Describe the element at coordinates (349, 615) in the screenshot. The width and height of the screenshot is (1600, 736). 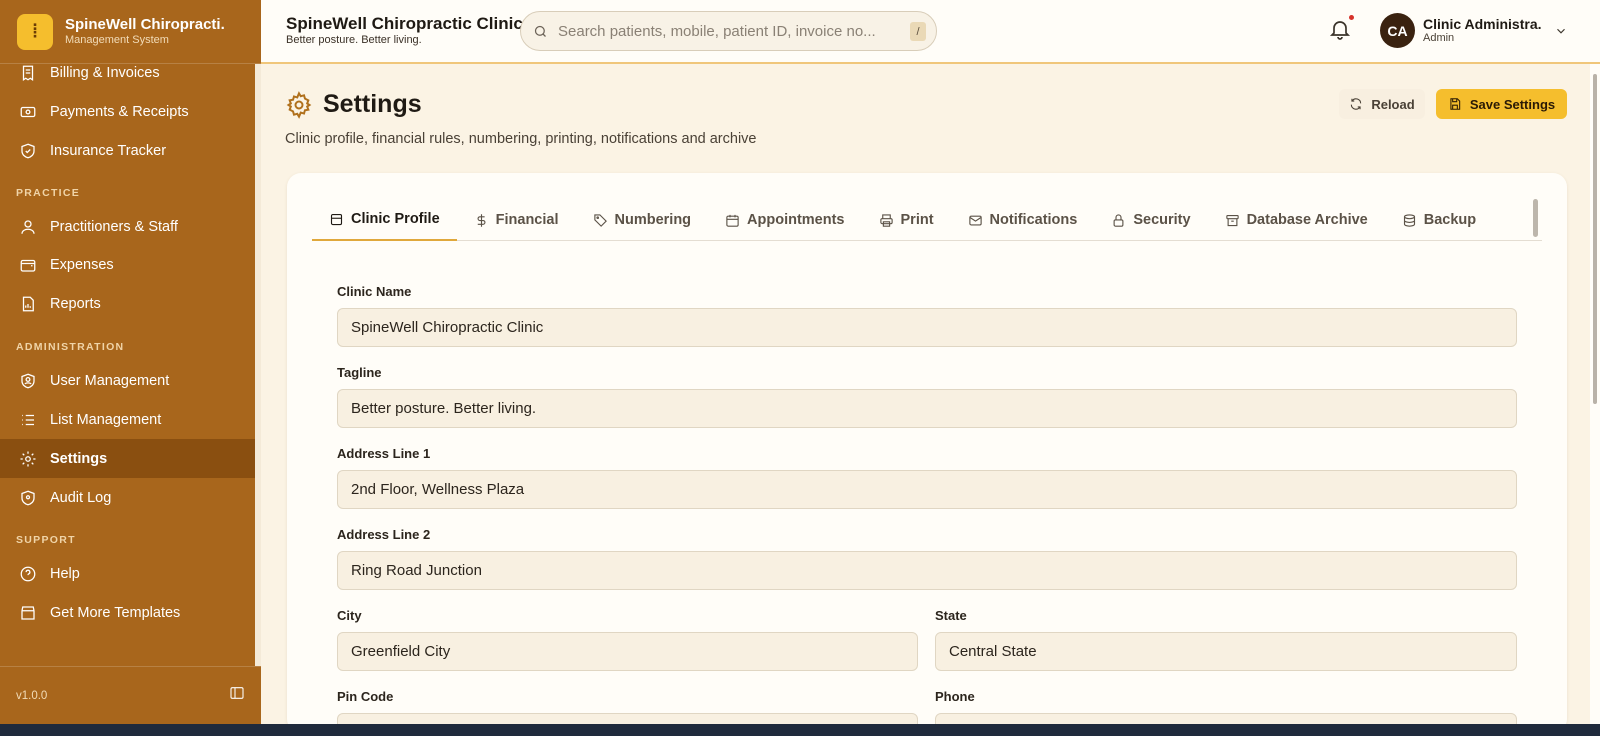
I see `city-label: City` at that location.